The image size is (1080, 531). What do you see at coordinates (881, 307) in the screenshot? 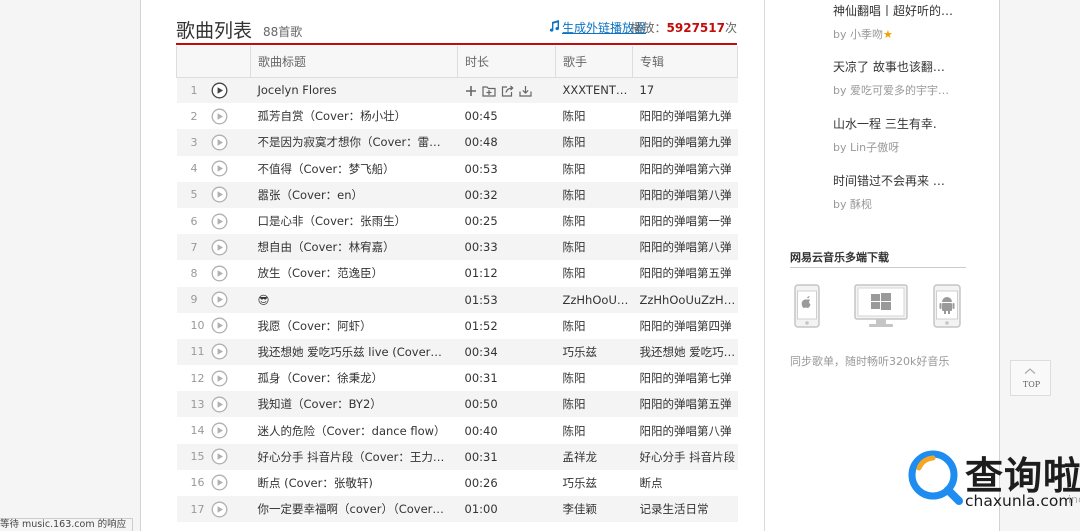
I see `windows-icon` at bounding box center [881, 307].